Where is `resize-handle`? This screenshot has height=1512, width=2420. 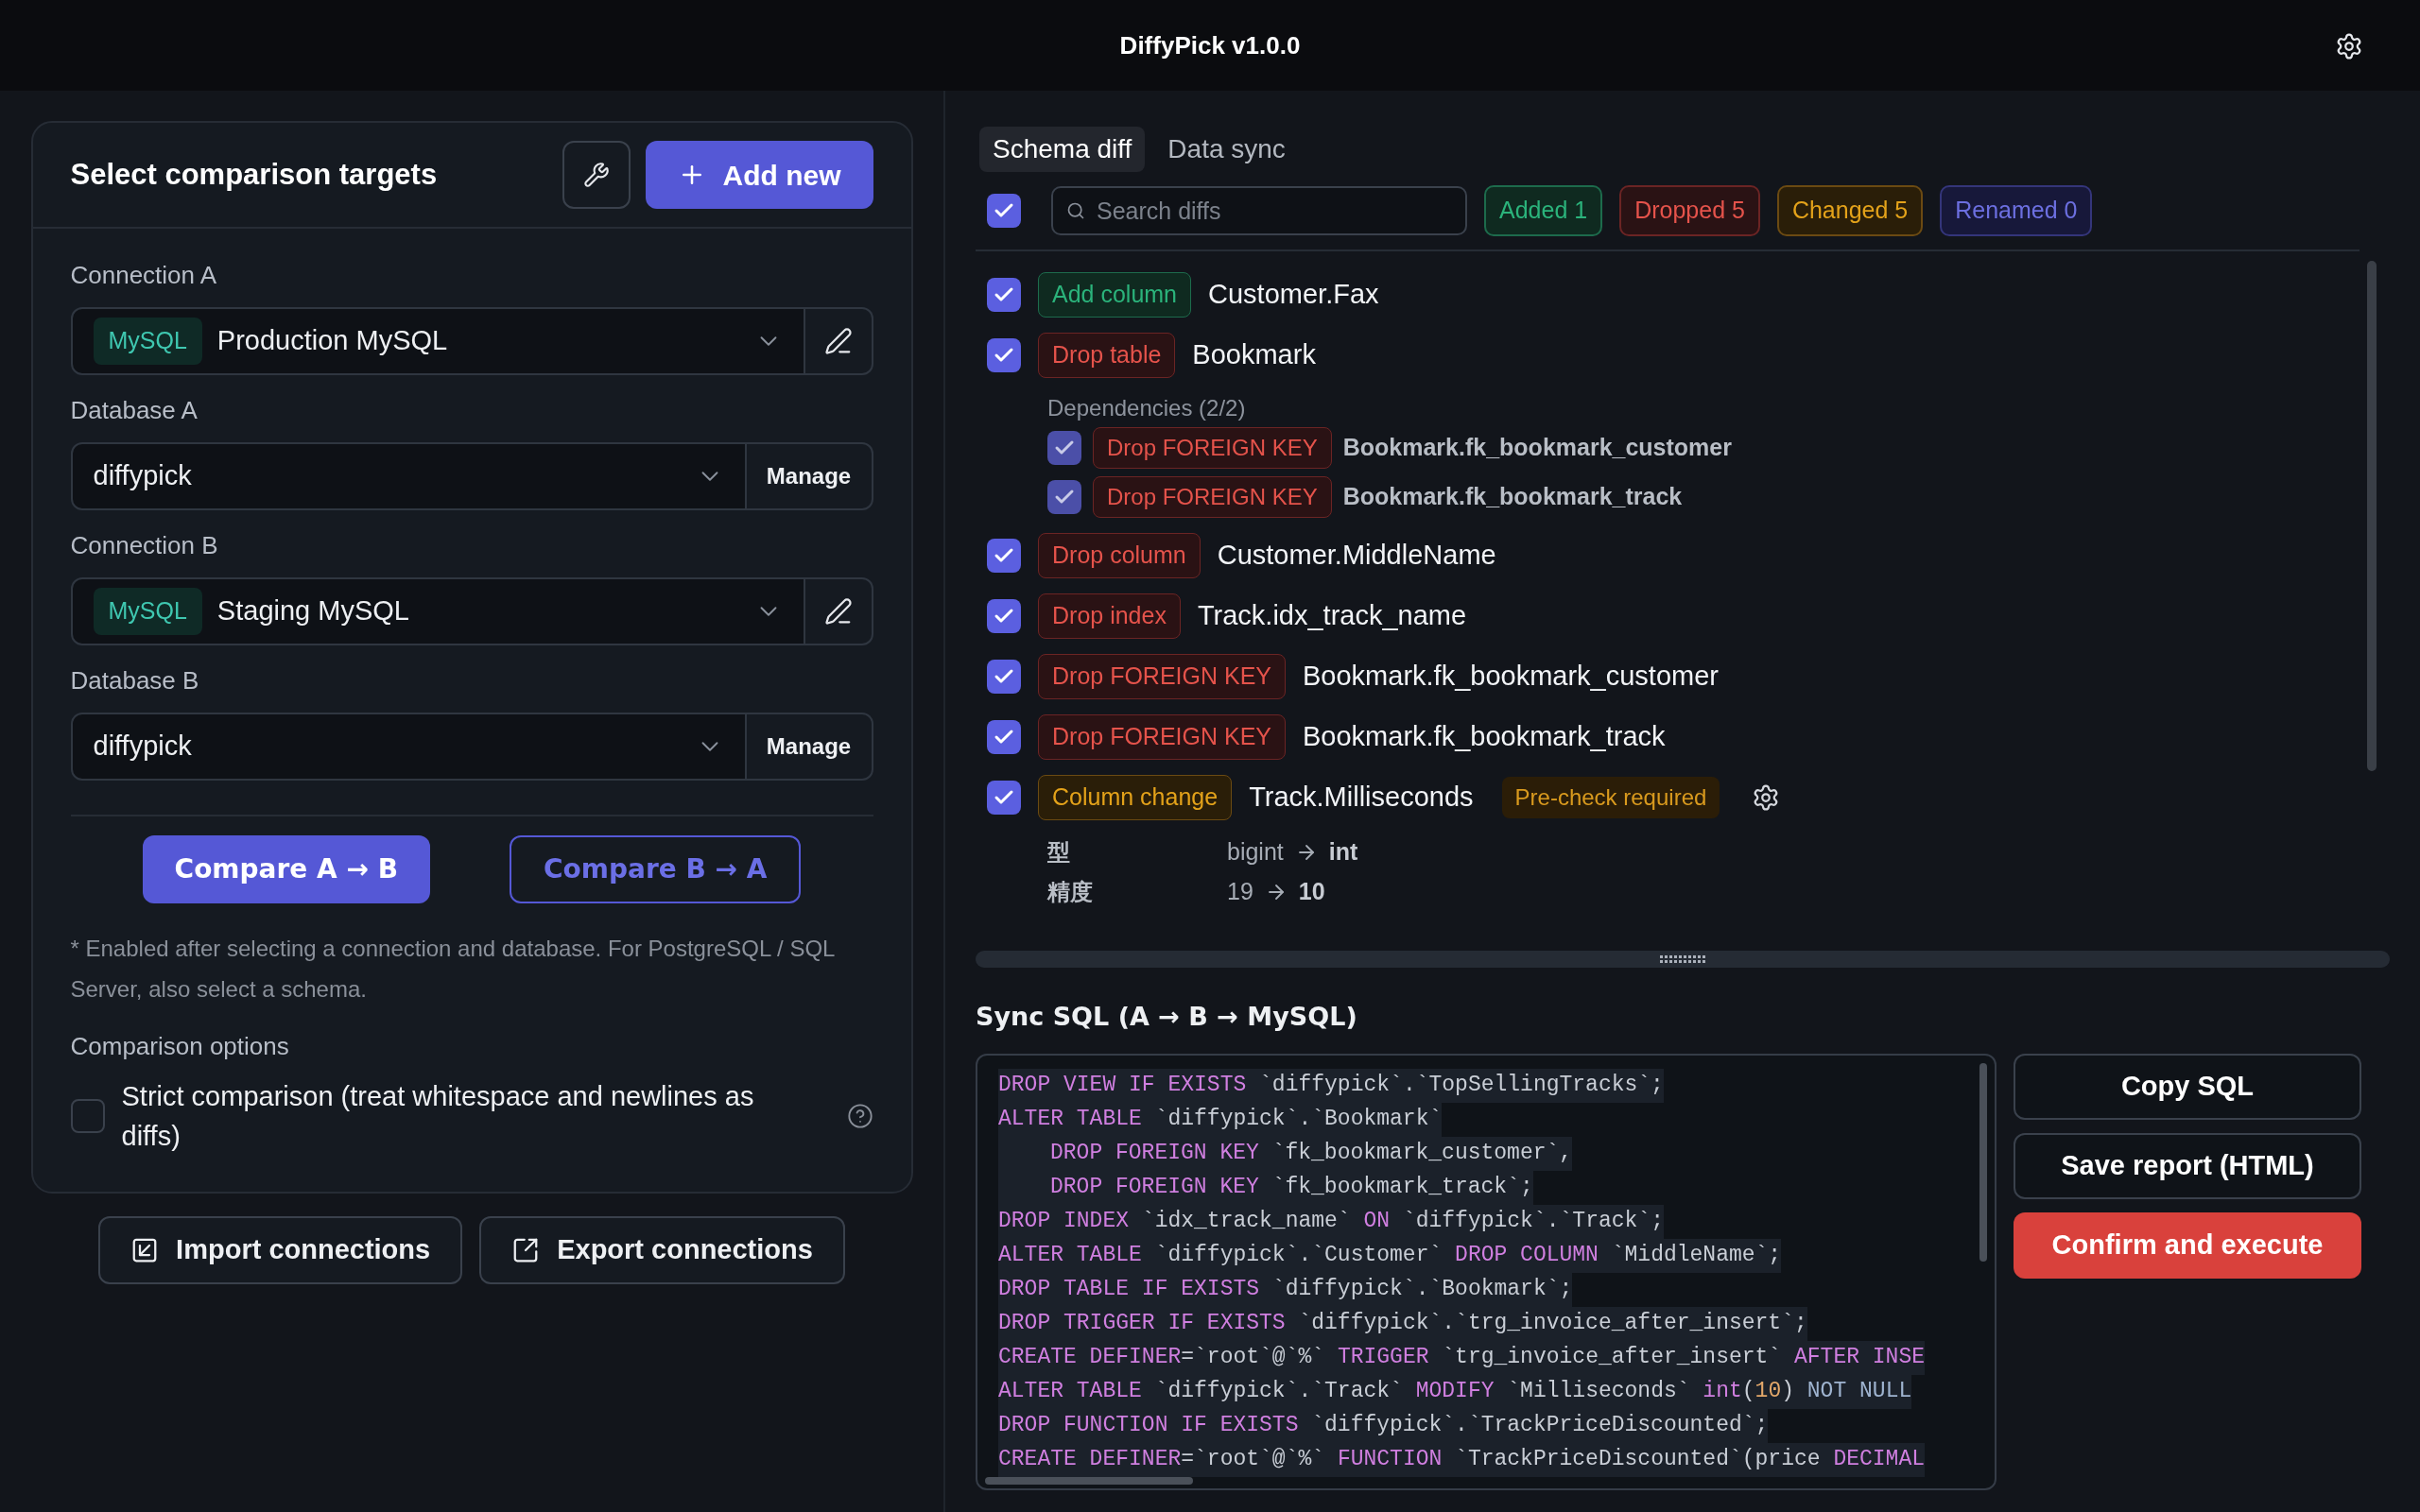 resize-handle is located at coordinates (1683, 959).